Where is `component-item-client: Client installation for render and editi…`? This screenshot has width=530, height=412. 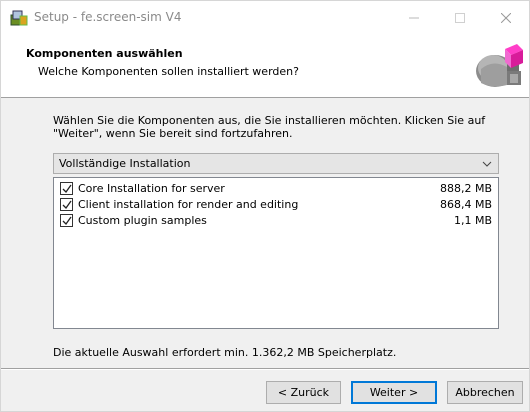
component-item-client: Client installation for render and editi… is located at coordinates (276, 205).